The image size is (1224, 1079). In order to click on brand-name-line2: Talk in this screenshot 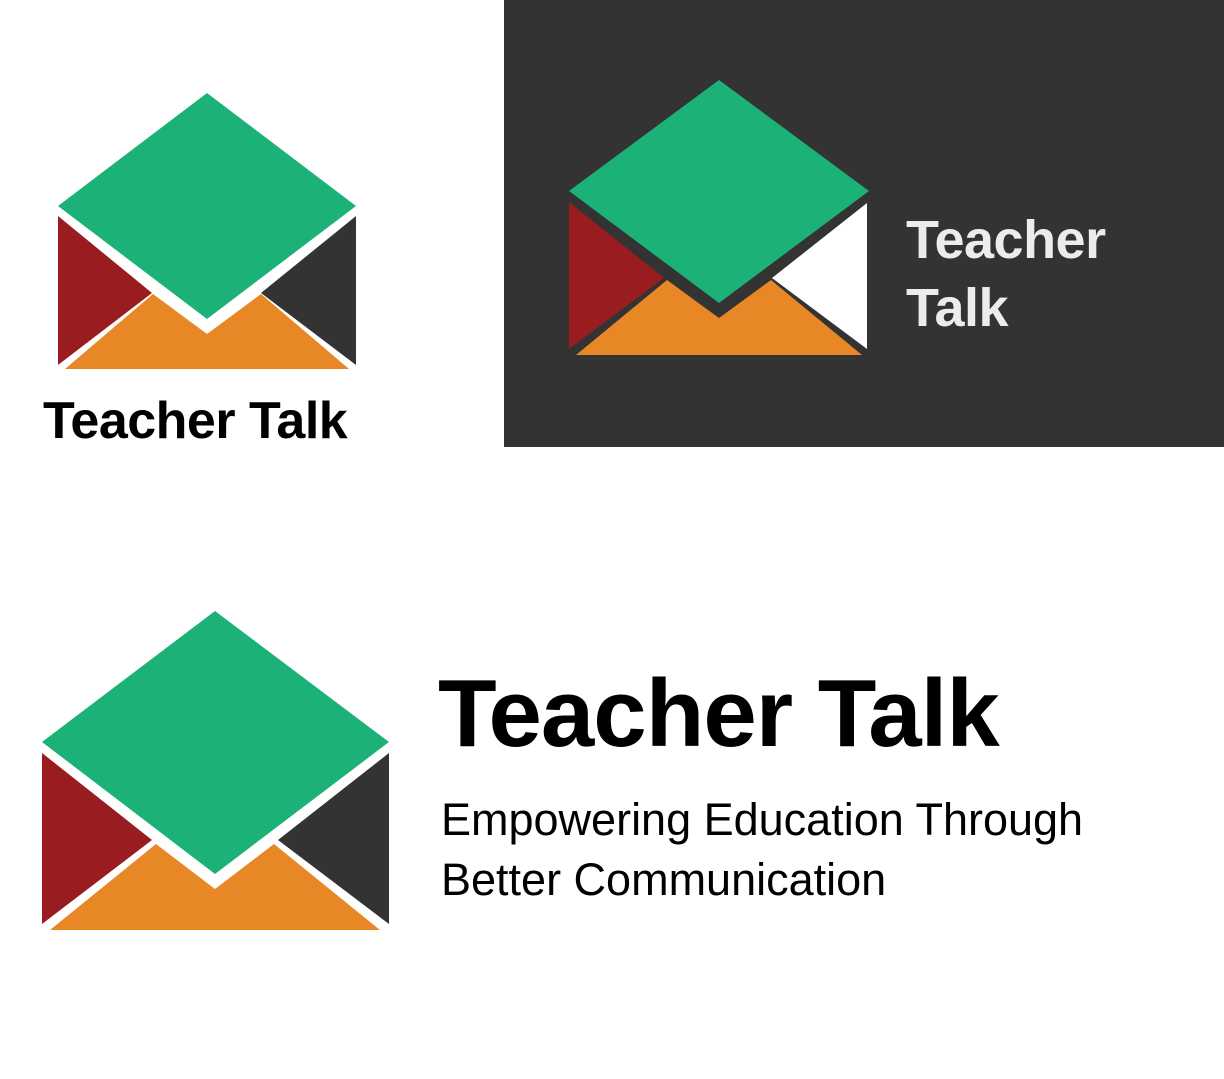, I will do `click(957, 308)`.